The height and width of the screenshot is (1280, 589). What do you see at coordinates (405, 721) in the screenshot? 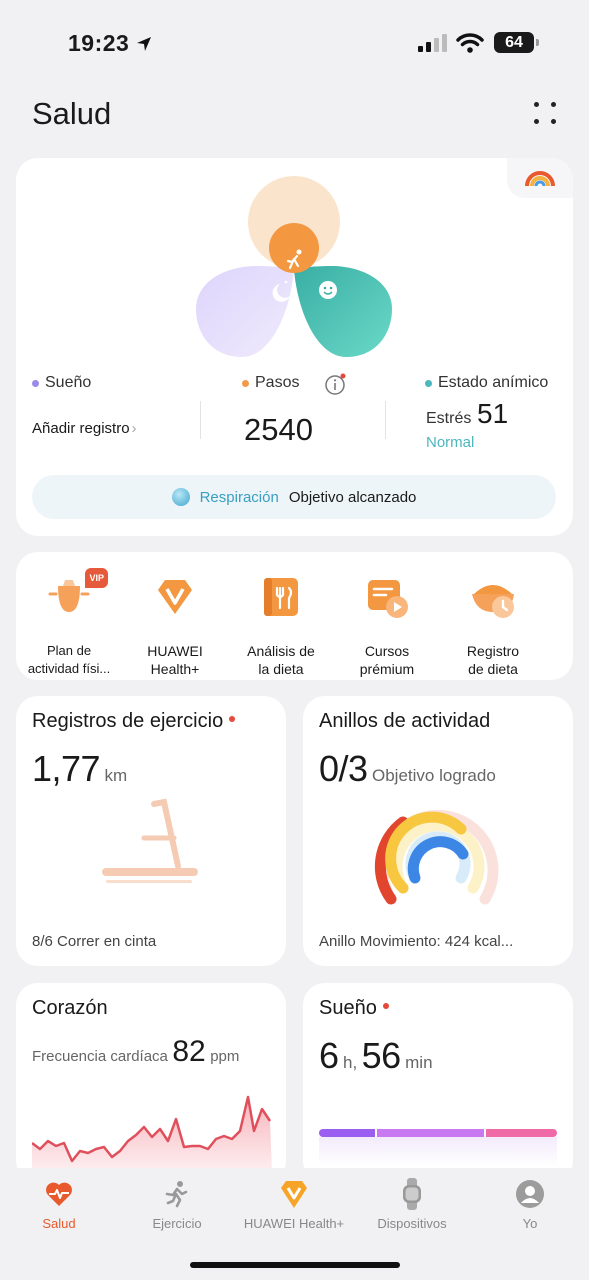
I see `rings-title: Anillos de actividad` at bounding box center [405, 721].